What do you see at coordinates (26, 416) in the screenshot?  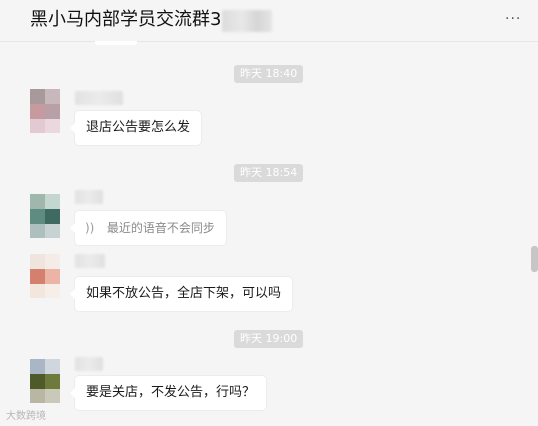 I see `watermark: 大数跨境` at bounding box center [26, 416].